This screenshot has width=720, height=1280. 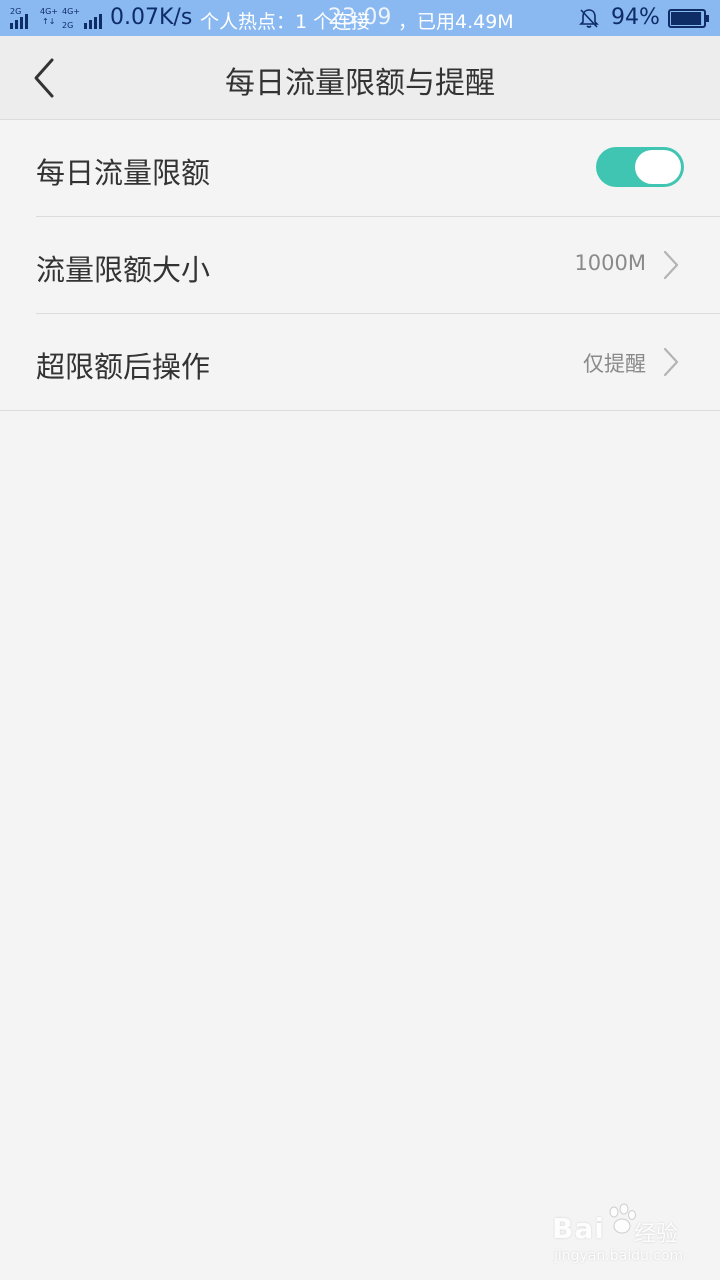 What do you see at coordinates (123, 173) in the screenshot?
I see `daily-limit-label: 每日流量限额` at bounding box center [123, 173].